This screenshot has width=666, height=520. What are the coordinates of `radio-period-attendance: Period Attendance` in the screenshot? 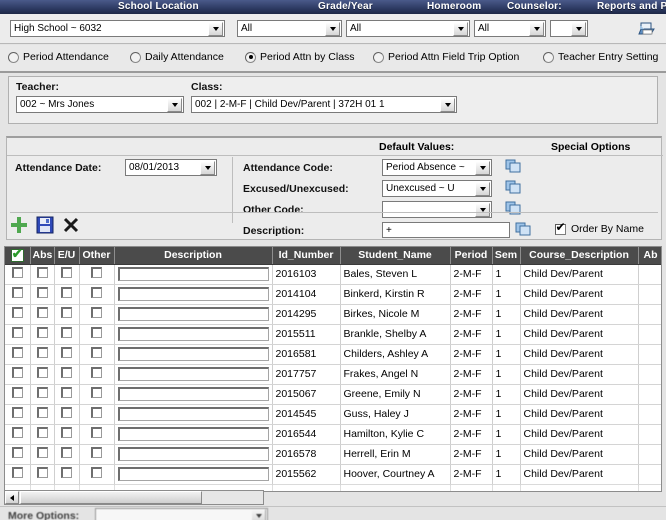 It's located at (58, 57).